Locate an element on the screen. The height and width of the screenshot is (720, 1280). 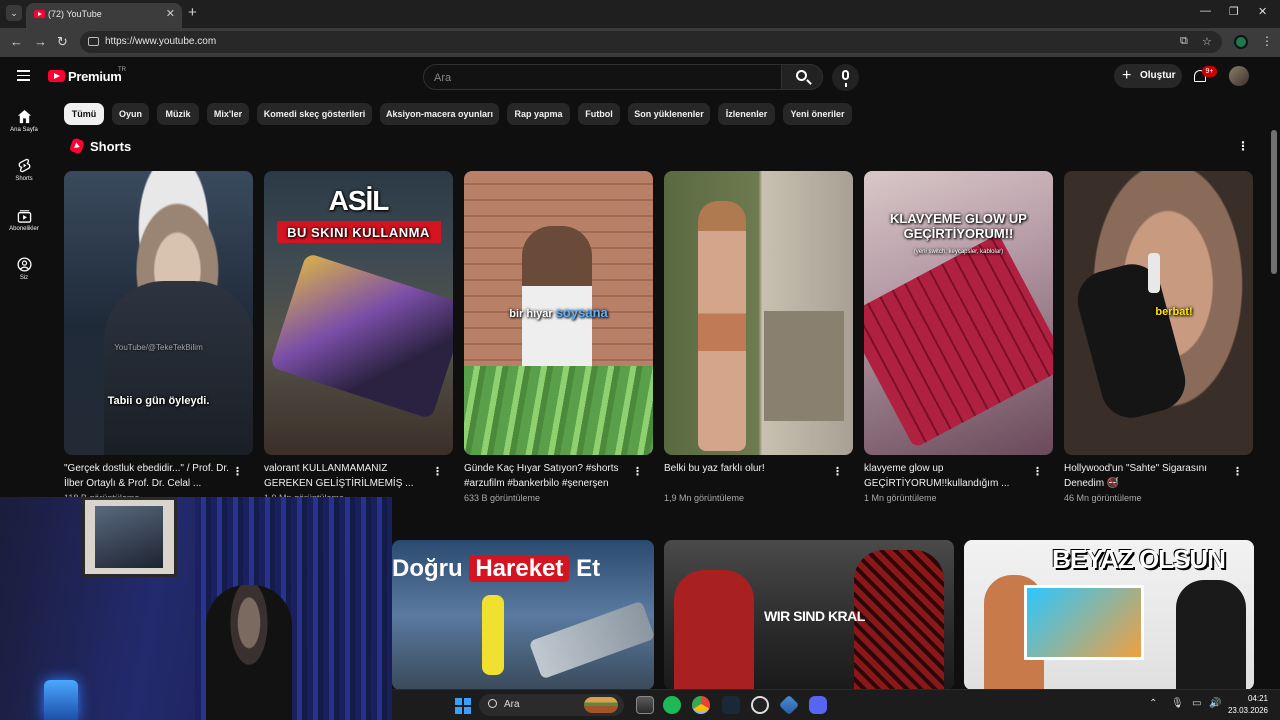
logo-text: Premium is located at coordinates (95, 76).